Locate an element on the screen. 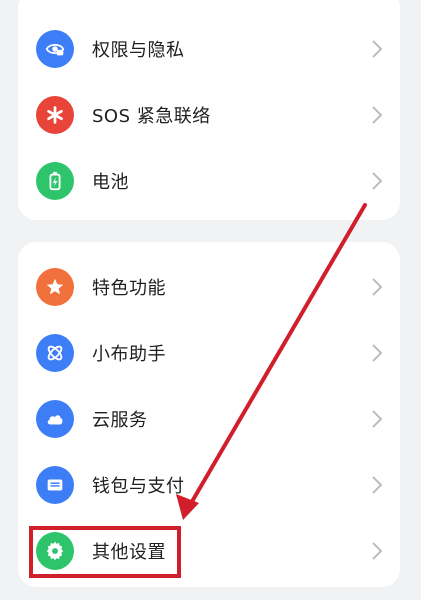 The height and width of the screenshot is (600, 421). settings-item-label: 权限与隐私 is located at coordinates (138, 50).